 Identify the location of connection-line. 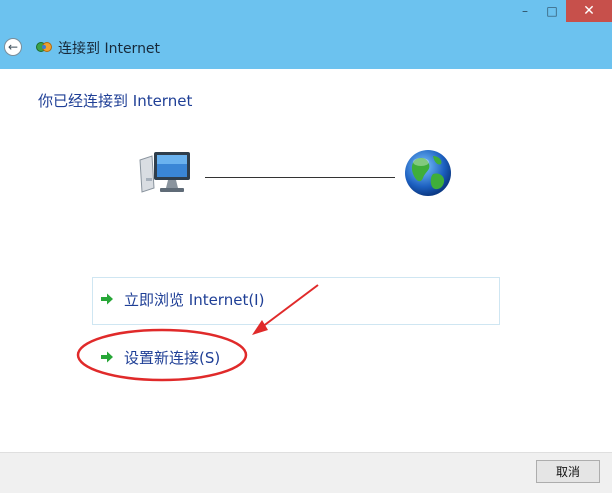
(300, 177).